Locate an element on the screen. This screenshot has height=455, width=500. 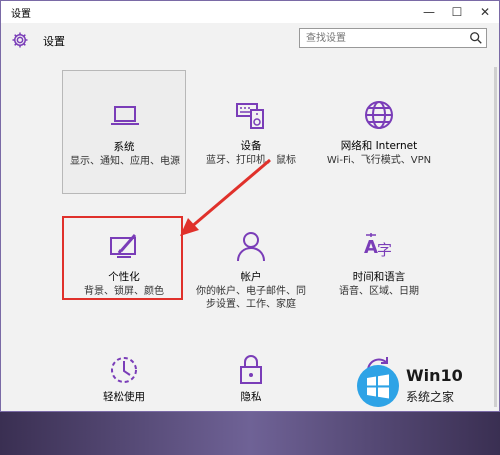
watermark-brand: Win10 is located at coordinates (434, 375).